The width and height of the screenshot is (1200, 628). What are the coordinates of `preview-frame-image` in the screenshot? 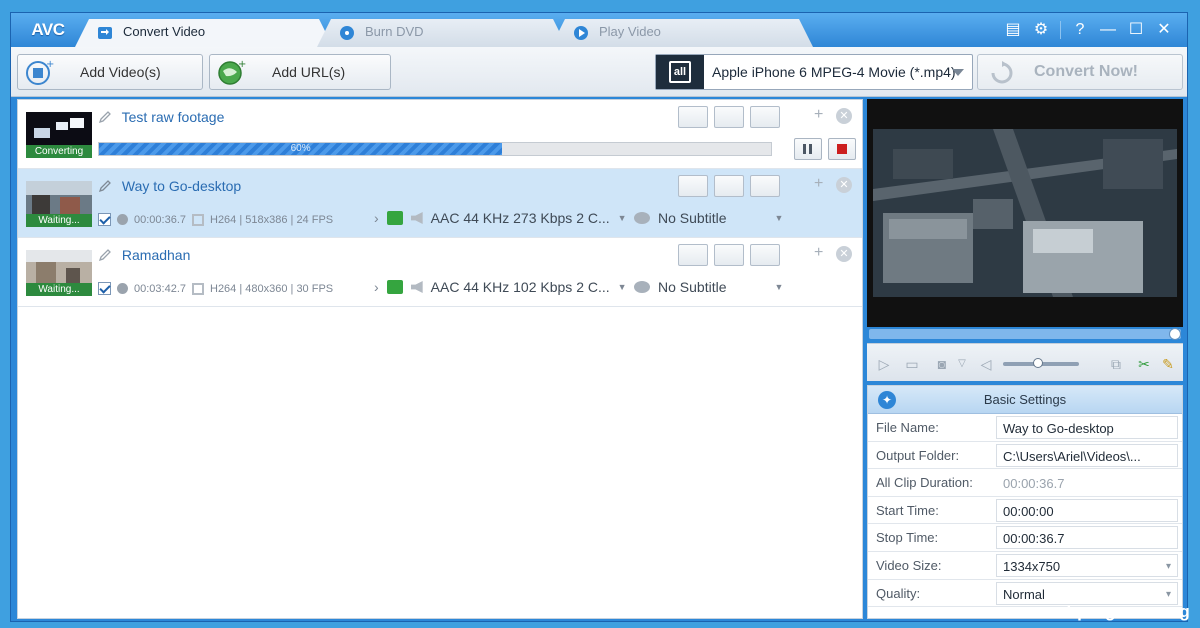 It's located at (1025, 213).